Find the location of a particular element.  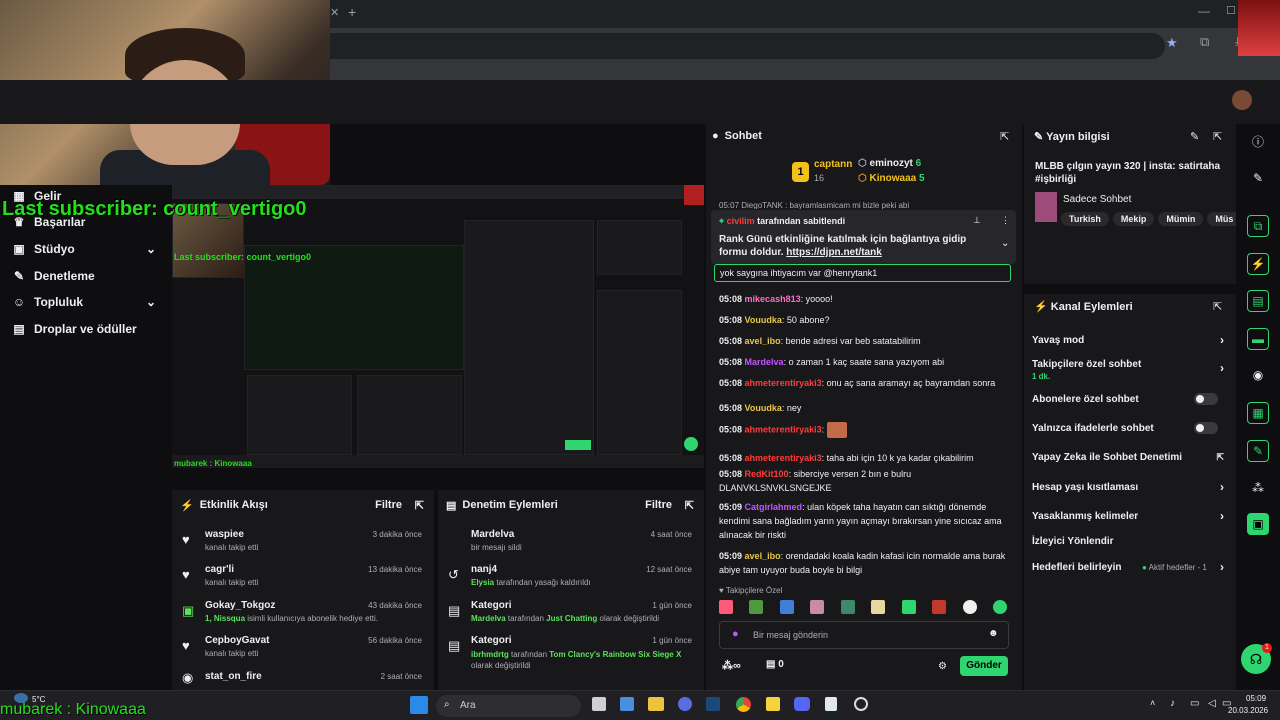

tag: Turkish is located at coordinates (1085, 219).